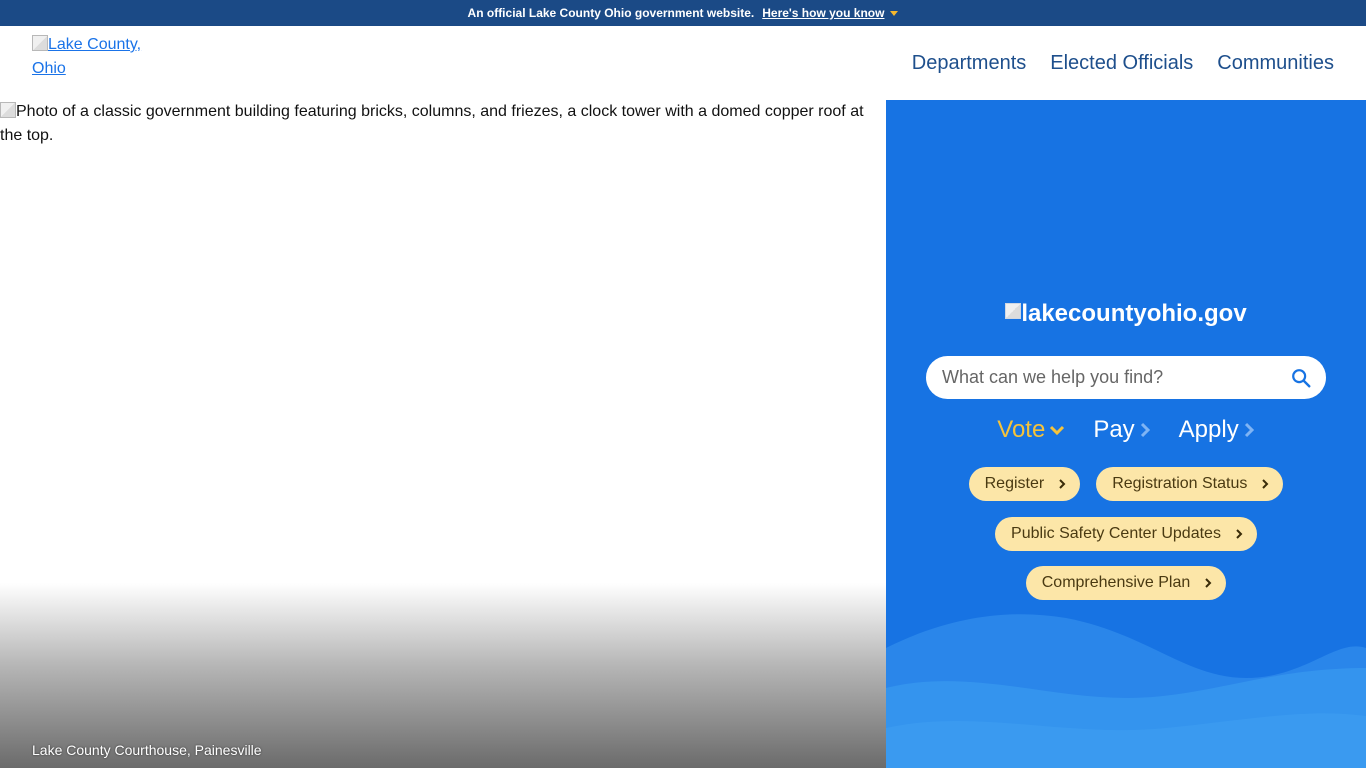 The image size is (1366, 768). I want to click on link-row: Public Safety Center Updates, so click(1126, 534).